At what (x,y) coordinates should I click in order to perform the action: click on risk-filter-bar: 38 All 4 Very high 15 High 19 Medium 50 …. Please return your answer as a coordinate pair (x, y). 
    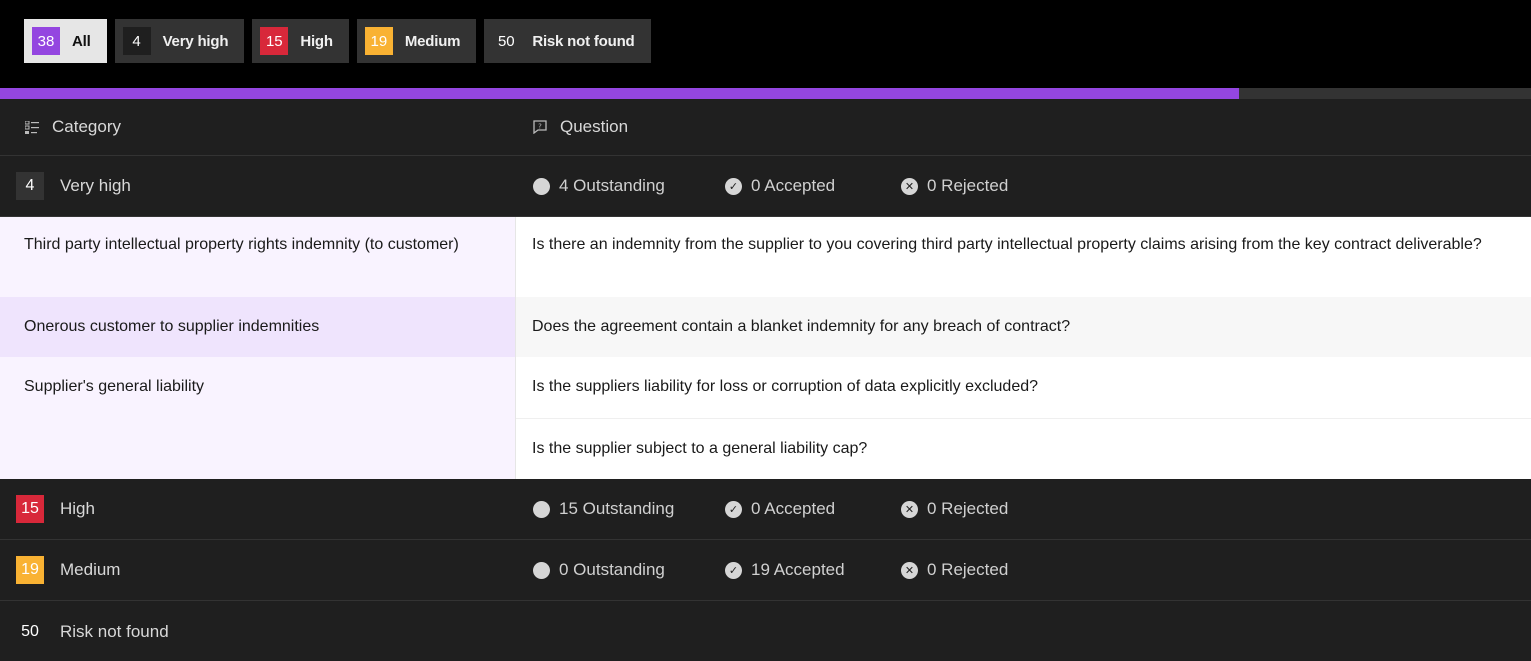
    Looking at the image, I should click on (765, 44).